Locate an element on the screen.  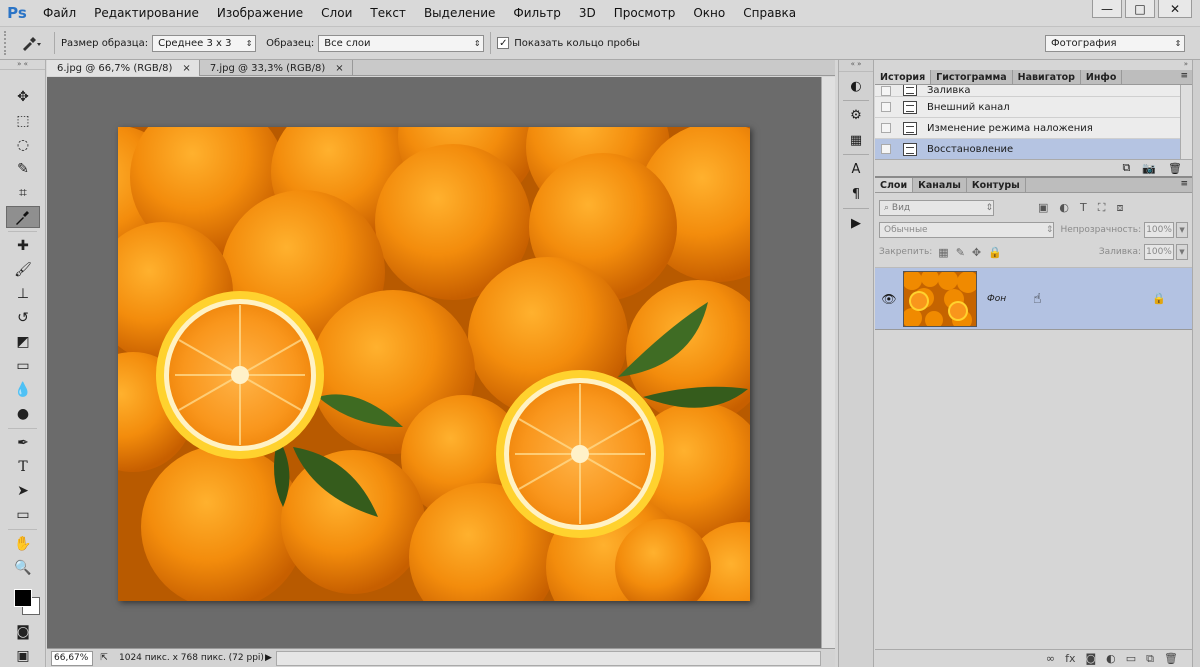
menu-file: Файл is located at coordinates (59, 13).